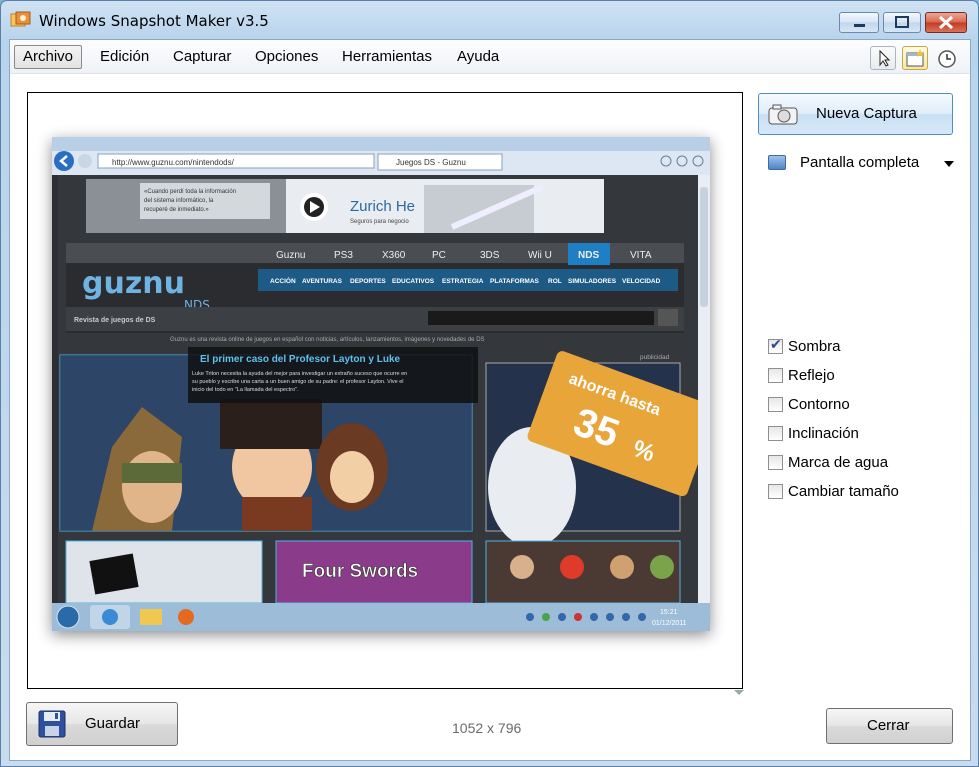 This screenshot has height=767, width=979. I want to click on option-reflejo: Reflejo, so click(858, 376).